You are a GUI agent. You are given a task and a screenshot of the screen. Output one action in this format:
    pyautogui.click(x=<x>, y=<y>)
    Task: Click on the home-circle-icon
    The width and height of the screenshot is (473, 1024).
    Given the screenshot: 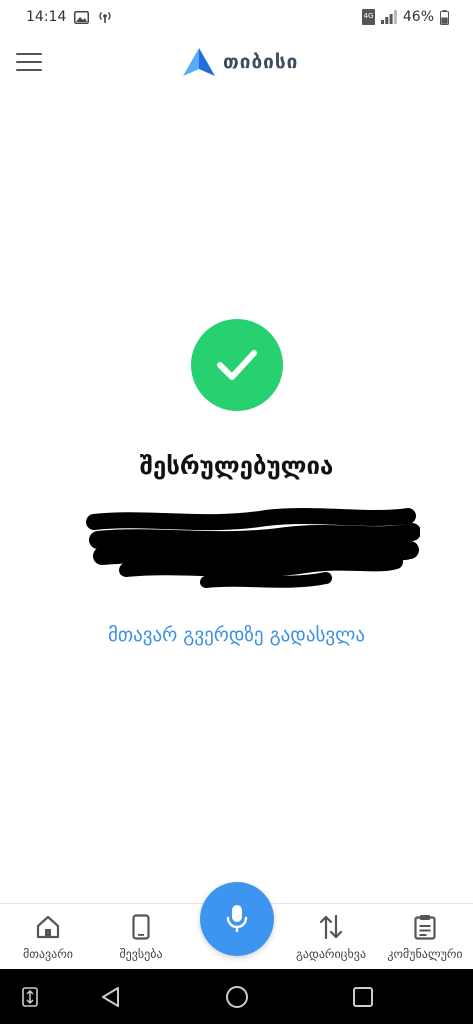 What is the action you would take?
    pyautogui.click(x=237, y=997)
    